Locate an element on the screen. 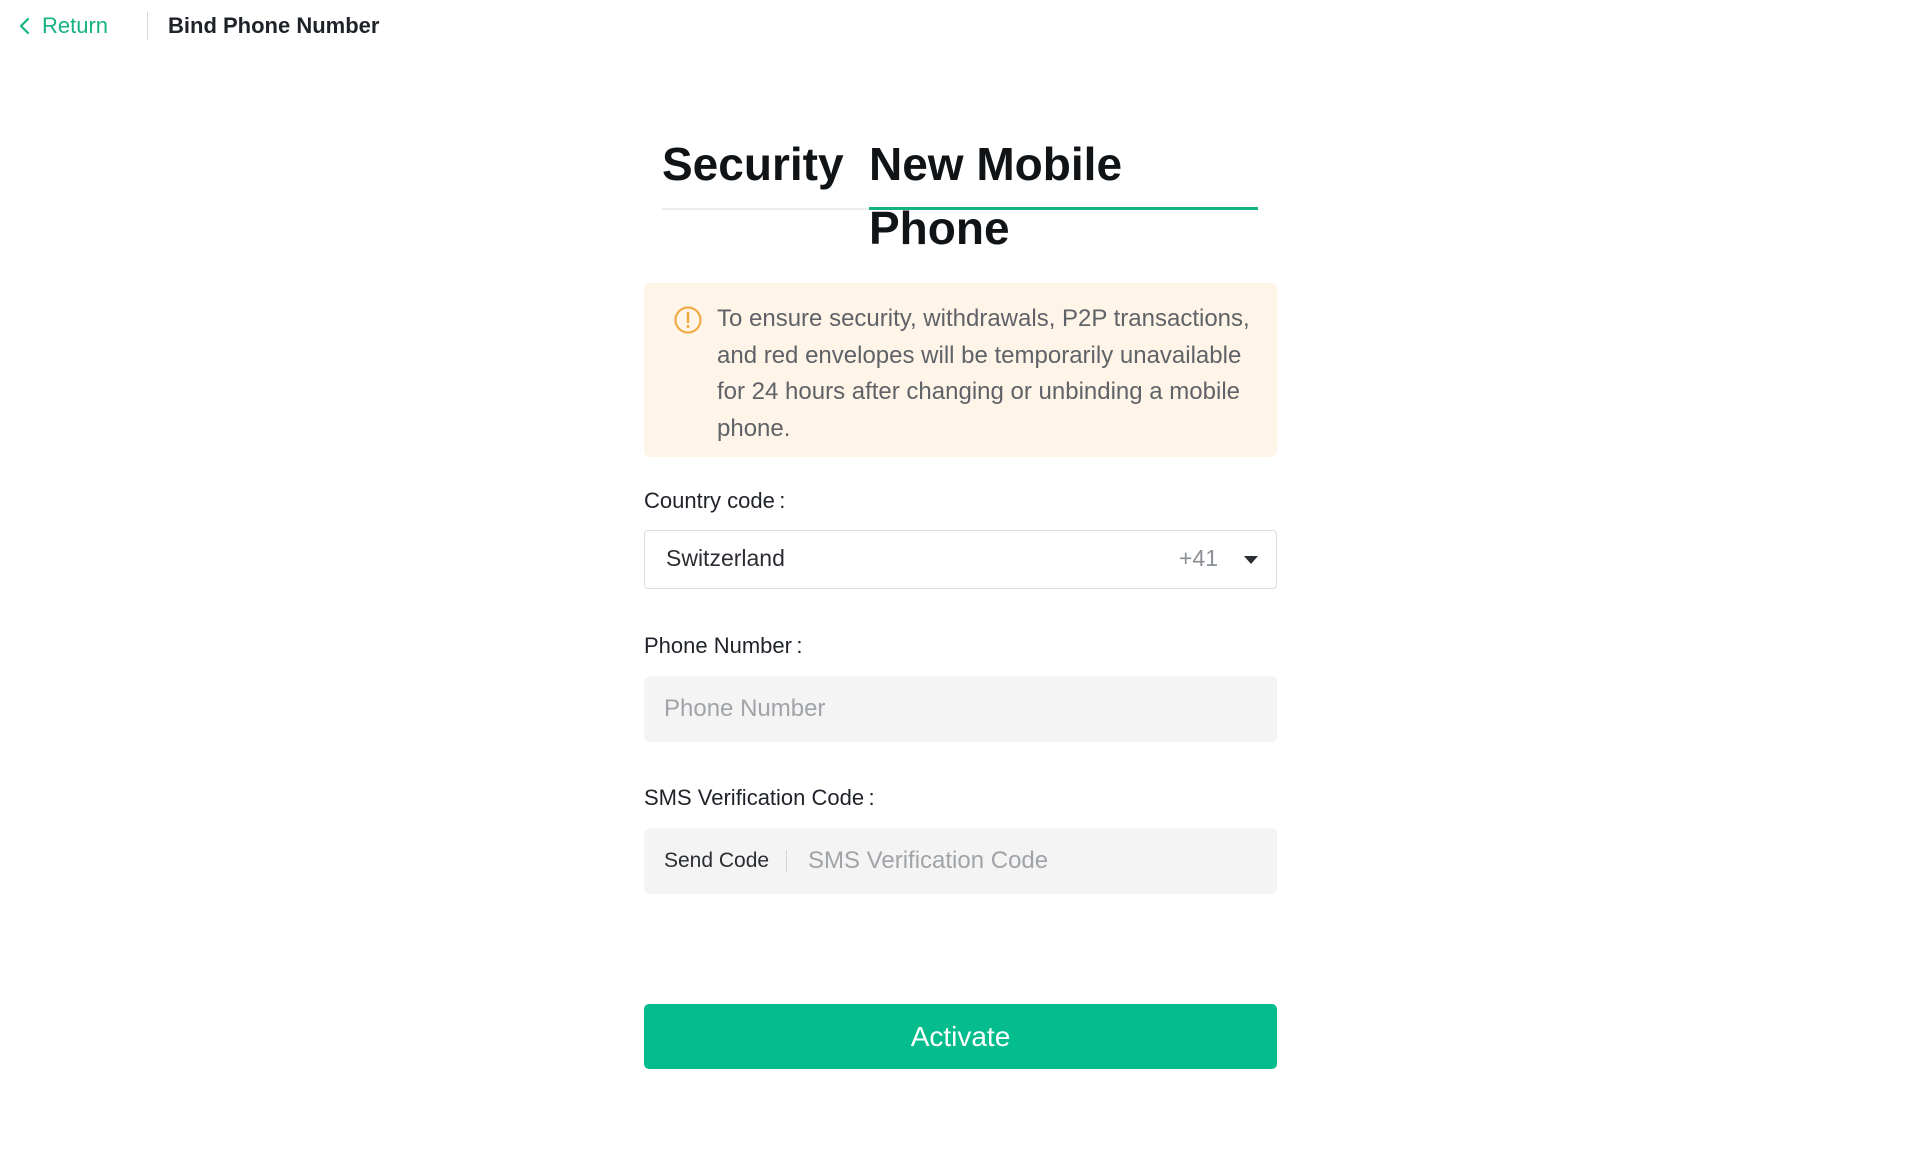 The height and width of the screenshot is (1169, 1920). top-bar: Return Bind Phone Number is located at coordinates (960, 26).